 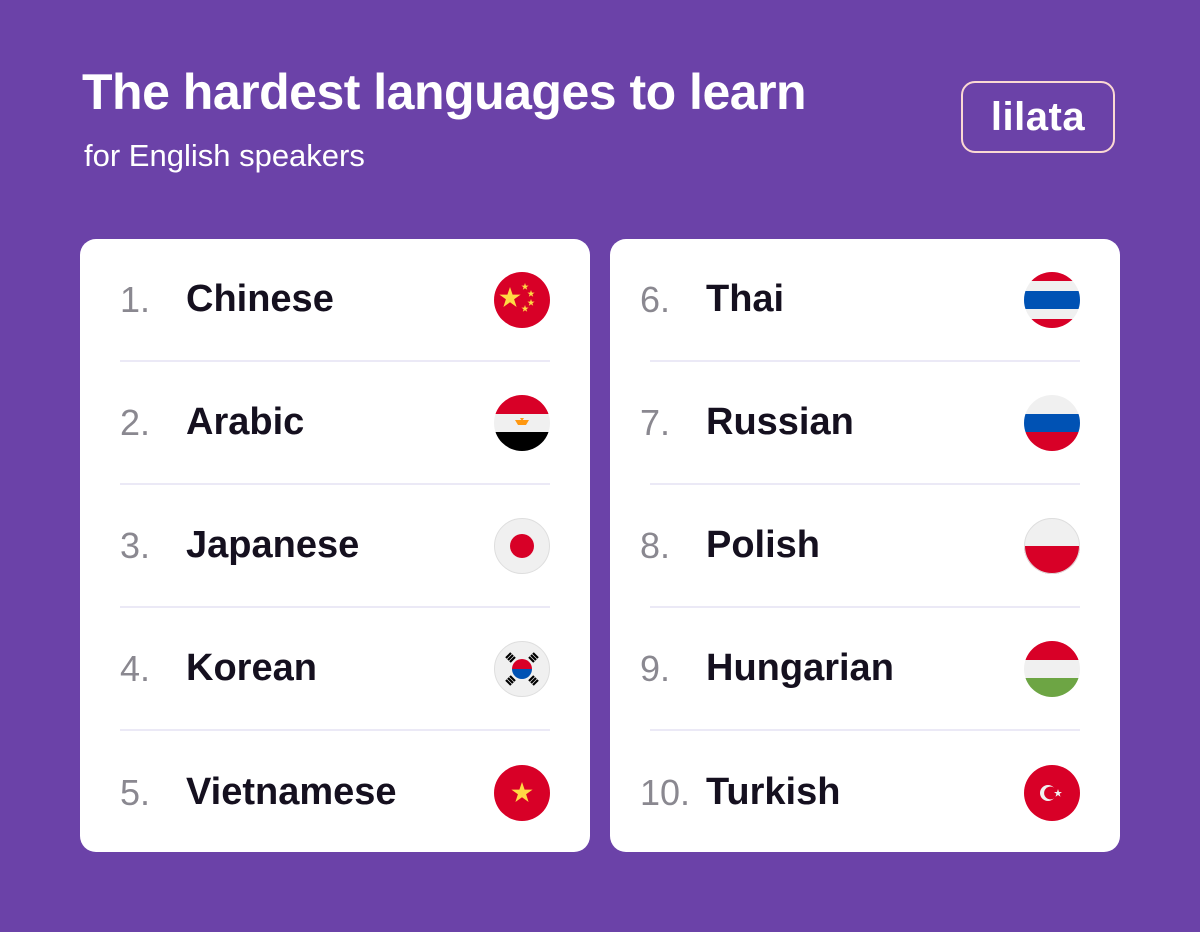 I want to click on language-name: Japanese, so click(x=273, y=545).